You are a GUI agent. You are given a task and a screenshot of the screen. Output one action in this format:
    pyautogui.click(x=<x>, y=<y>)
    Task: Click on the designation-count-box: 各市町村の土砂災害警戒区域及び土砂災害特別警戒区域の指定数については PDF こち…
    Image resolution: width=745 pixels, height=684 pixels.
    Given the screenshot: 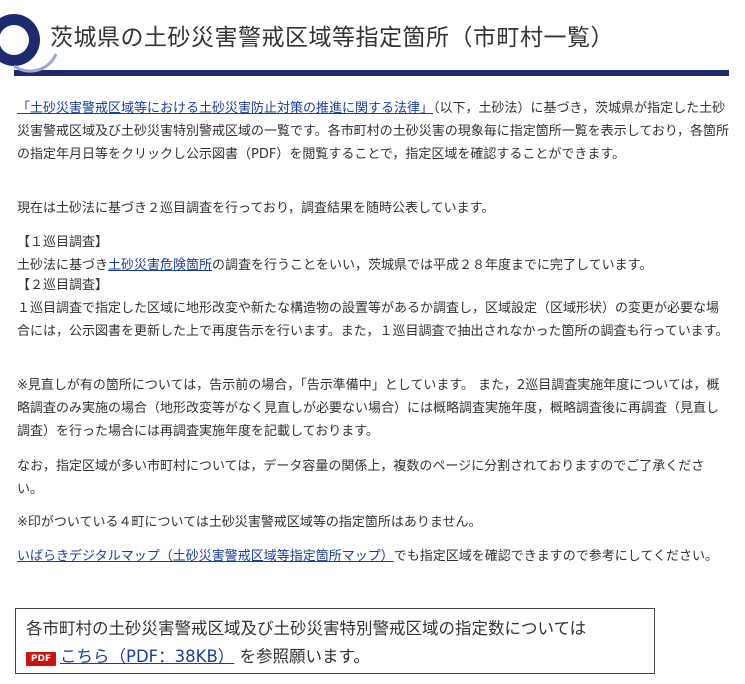 What is the action you would take?
    pyautogui.click(x=335, y=641)
    